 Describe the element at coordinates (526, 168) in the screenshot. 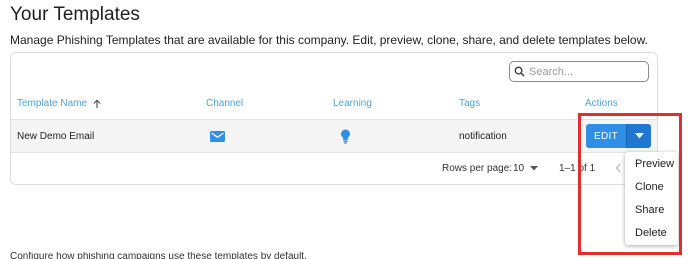

I see `rows-per-page-select: 10` at that location.